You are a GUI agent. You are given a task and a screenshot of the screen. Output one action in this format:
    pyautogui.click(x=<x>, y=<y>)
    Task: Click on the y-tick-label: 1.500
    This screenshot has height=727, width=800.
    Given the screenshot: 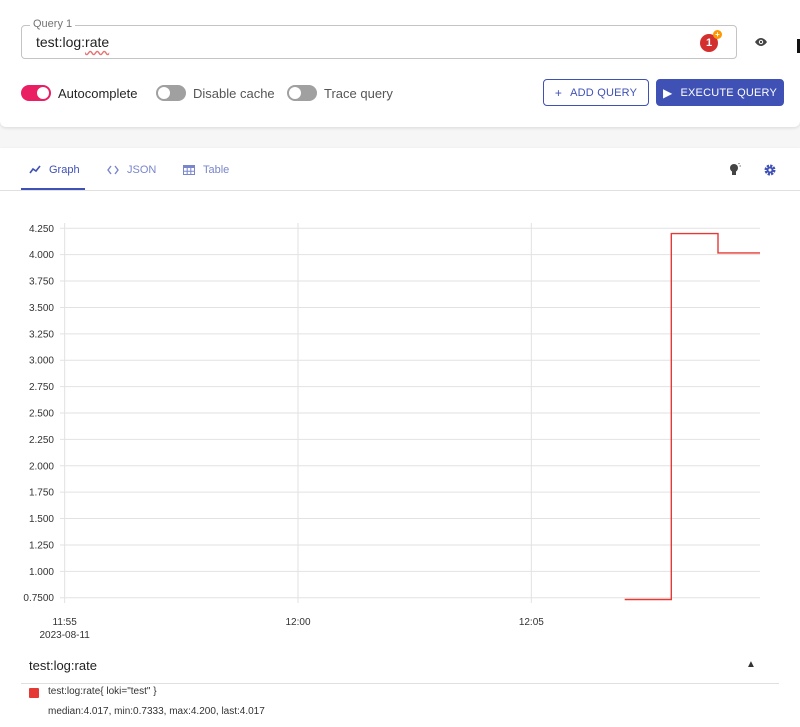 What is the action you would take?
    pyautogui.click(x=41, y=519)
    